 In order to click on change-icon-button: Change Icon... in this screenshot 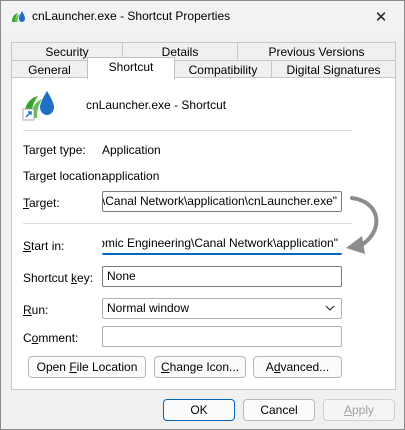, I will do `click(200, 367)`.